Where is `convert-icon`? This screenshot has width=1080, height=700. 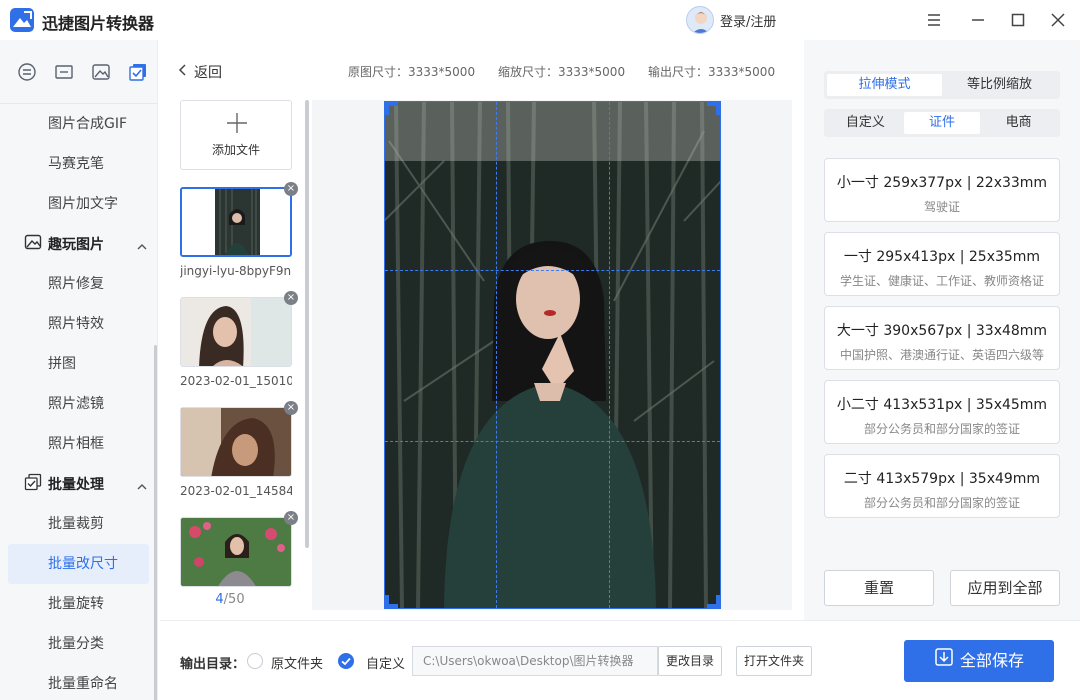
convert-icon is located at coordinates (26, 72).